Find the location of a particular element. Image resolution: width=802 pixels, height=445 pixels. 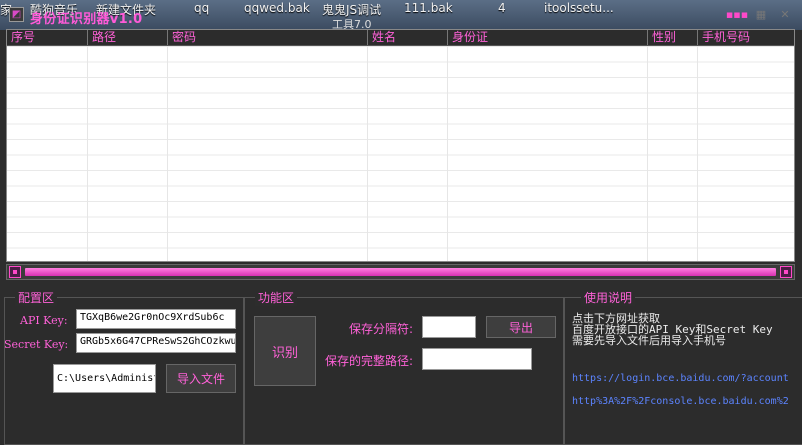

save-path-field is located at coordinates (477, 359).